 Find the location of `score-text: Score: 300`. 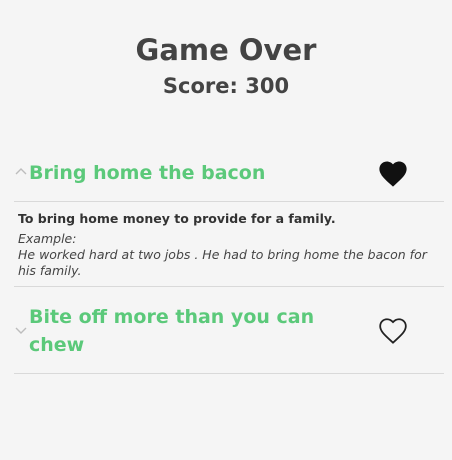

score-text: Score: 300 is located at coordinates (226, 86).